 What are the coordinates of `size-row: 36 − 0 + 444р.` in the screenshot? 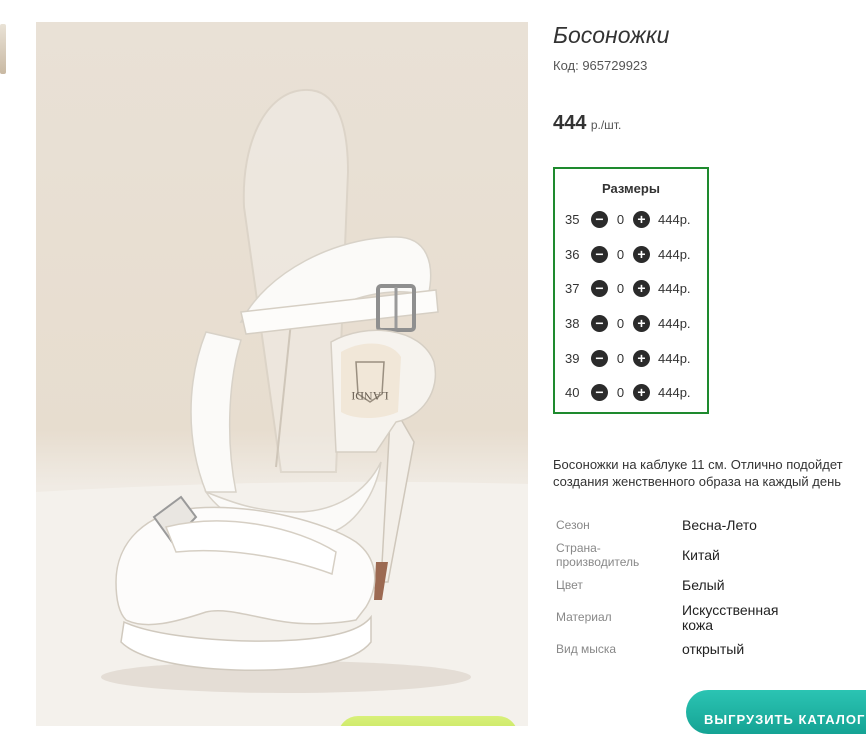 It's located at (628, 254).